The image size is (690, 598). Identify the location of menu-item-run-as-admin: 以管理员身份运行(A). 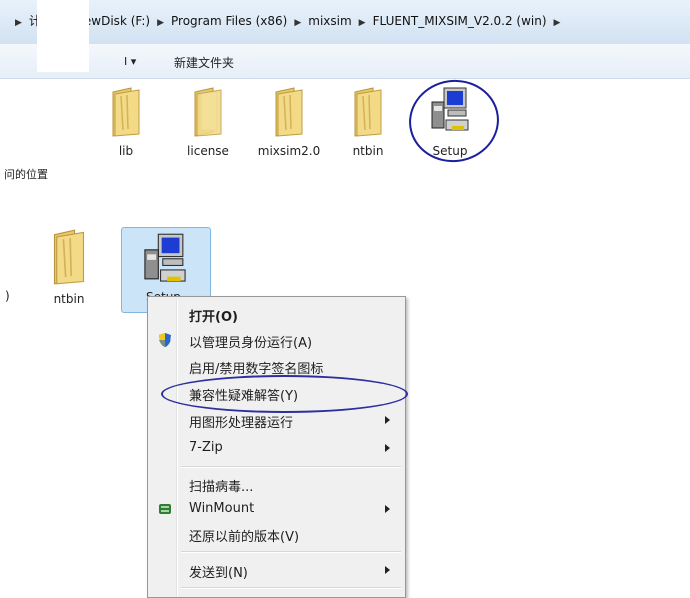
(276, 340).